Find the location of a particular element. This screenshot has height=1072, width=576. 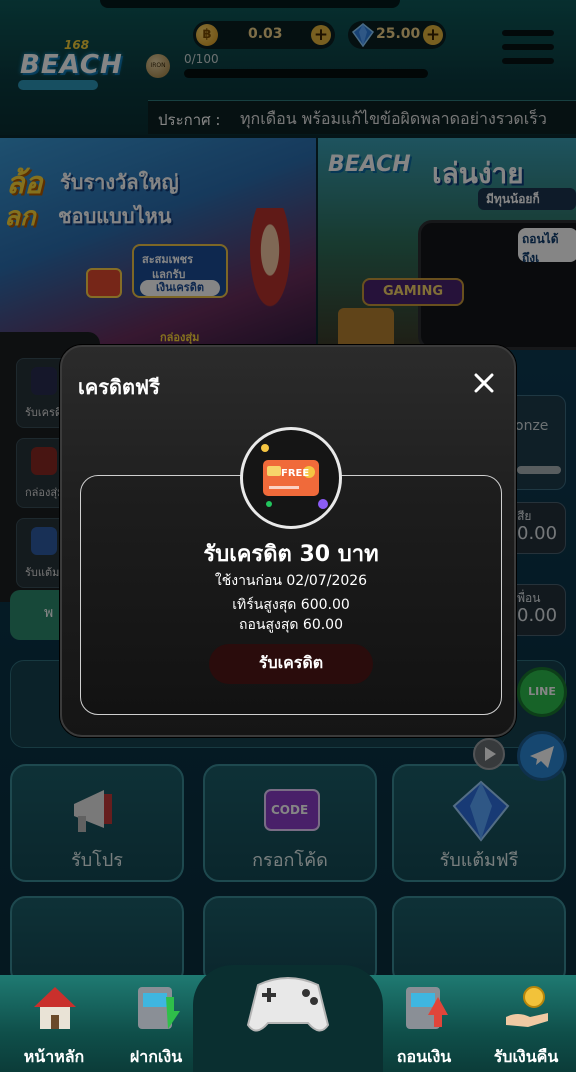

nav-item-withdraw: ถอนเงิน is located at coordinates (424, 1024).